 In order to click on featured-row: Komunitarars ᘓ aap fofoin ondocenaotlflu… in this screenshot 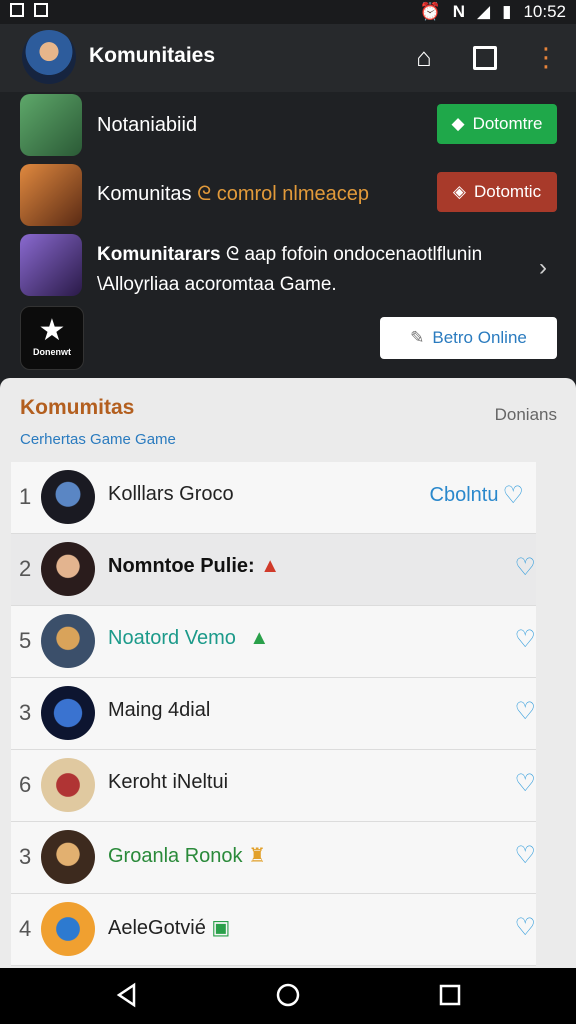, I will do `click(288, 268)`.